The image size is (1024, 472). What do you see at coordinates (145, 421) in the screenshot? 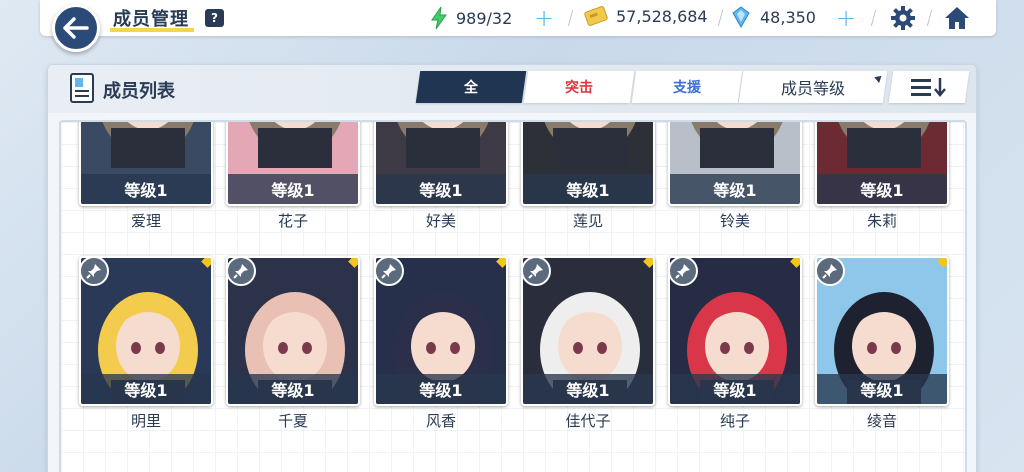
I see `member-name: 明里` at bounding box center [145, 421].